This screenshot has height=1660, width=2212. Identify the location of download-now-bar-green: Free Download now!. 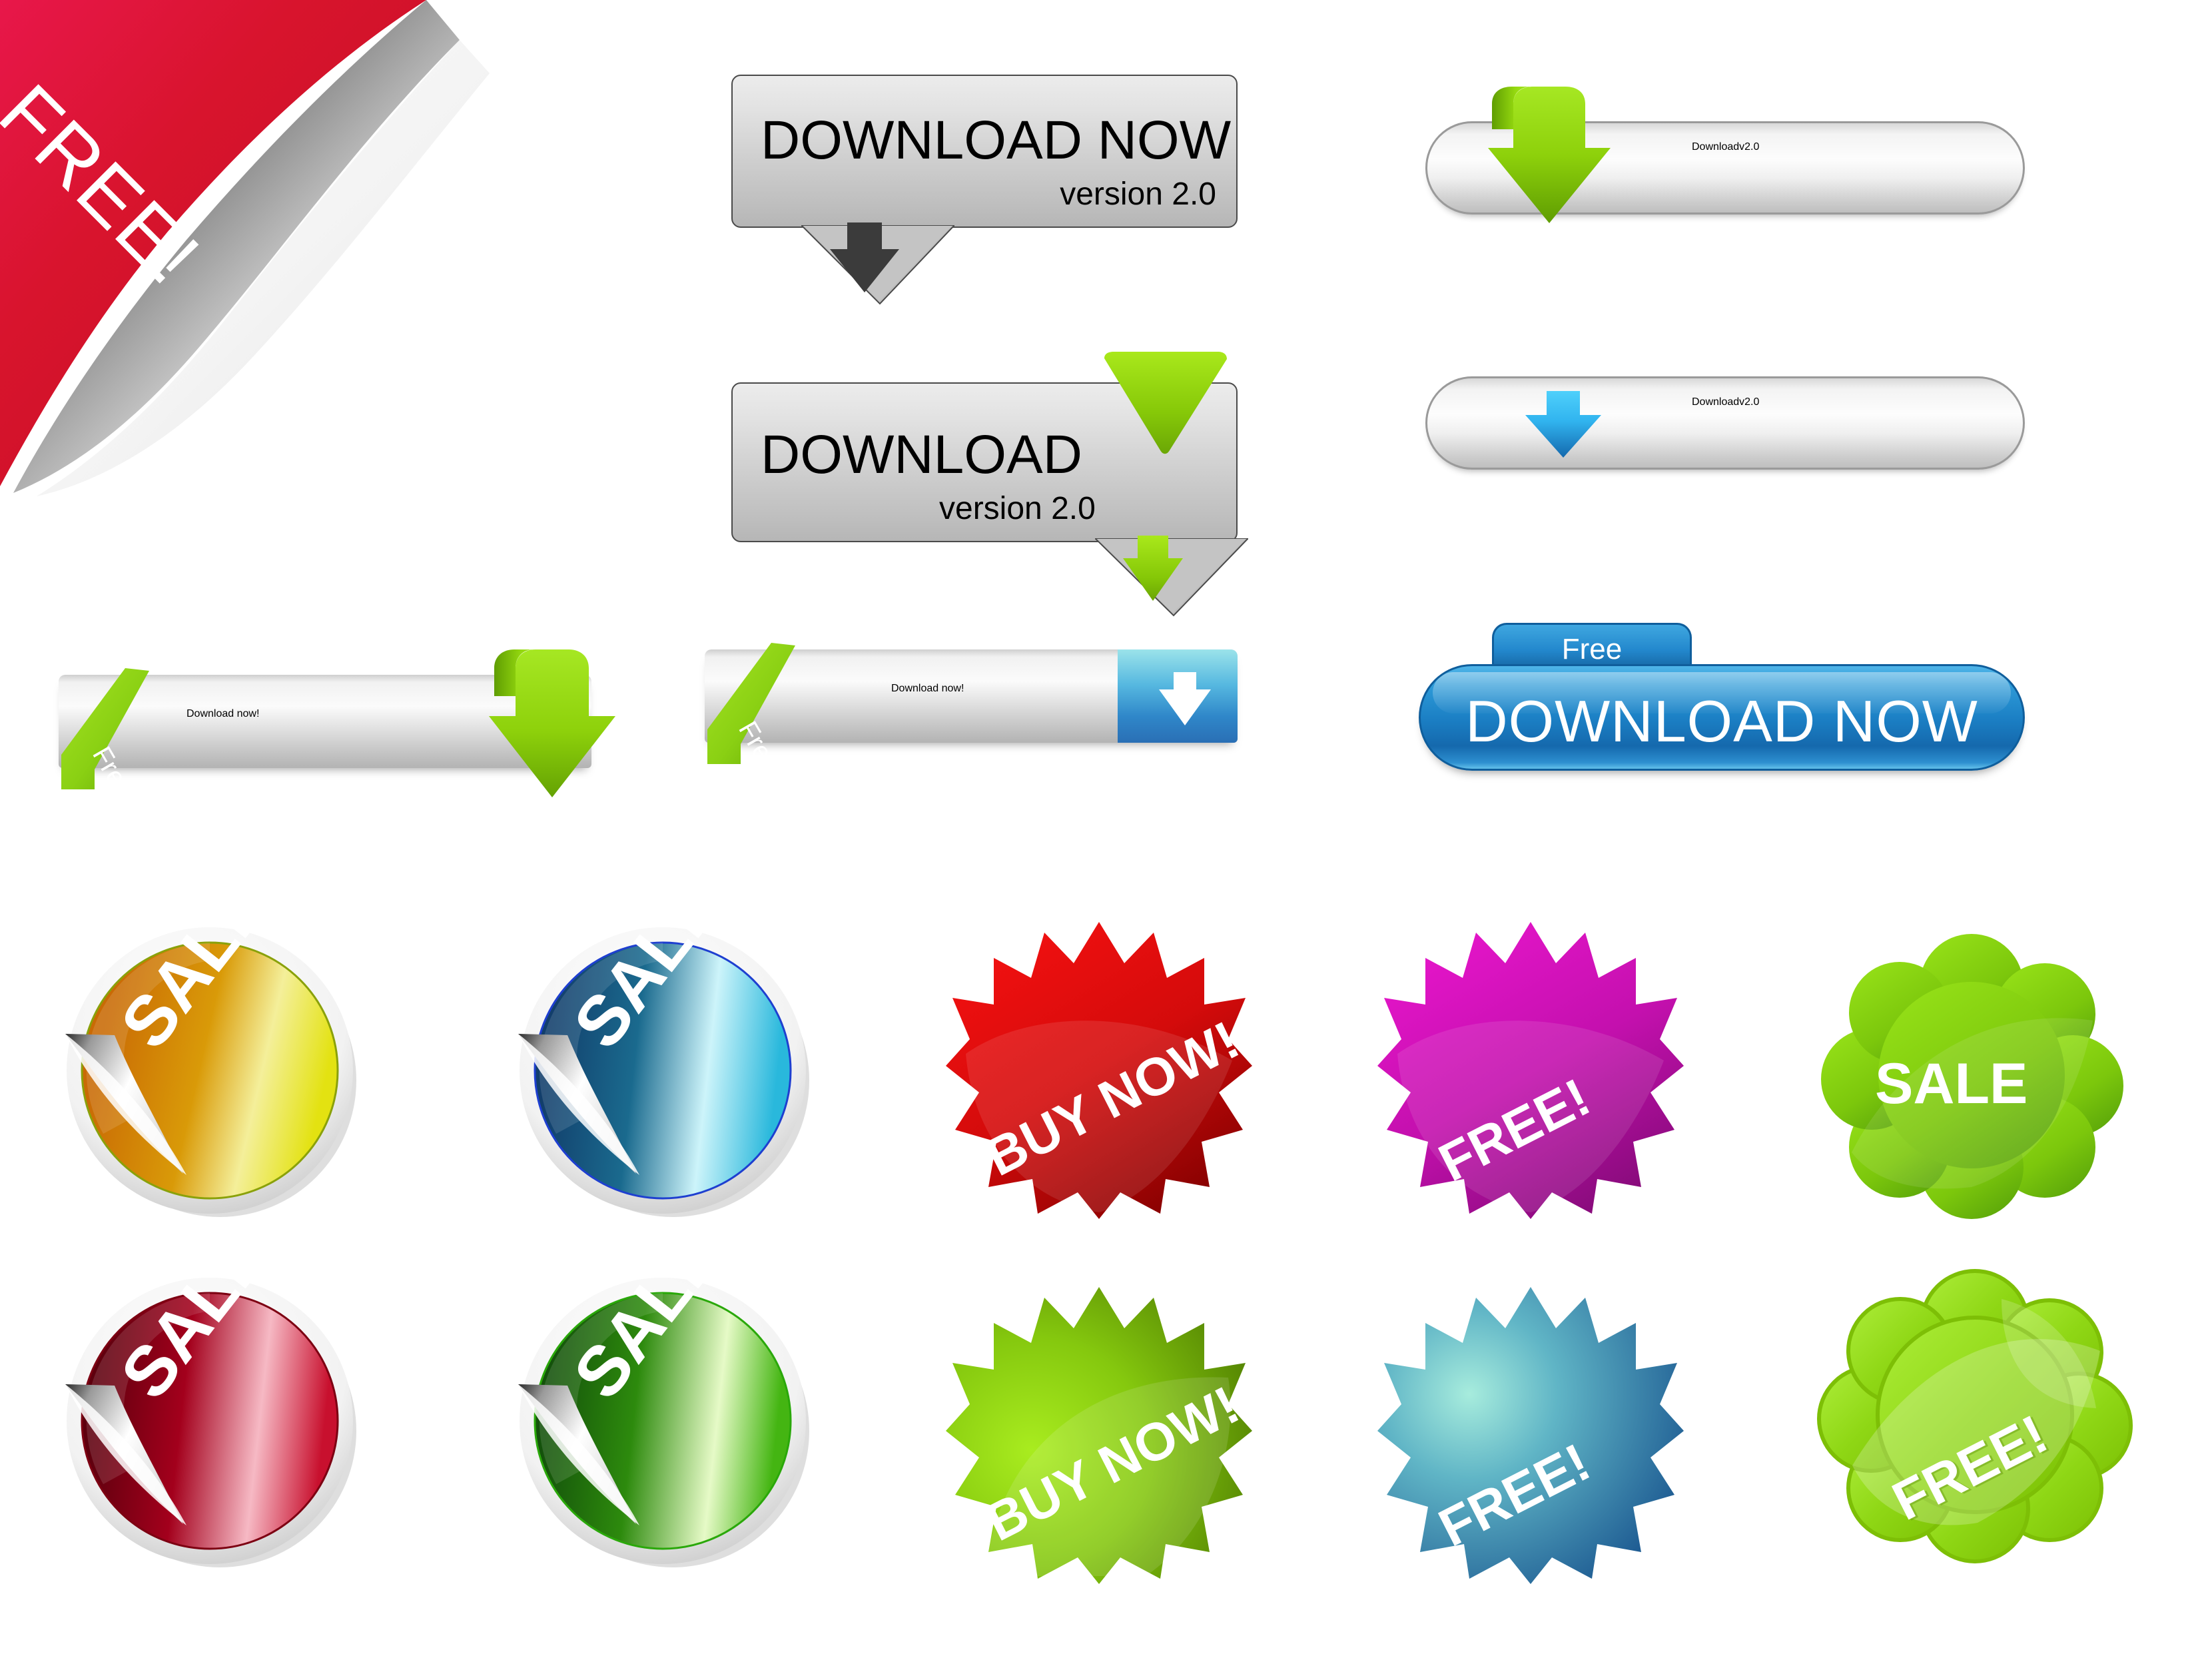
(337, 726).